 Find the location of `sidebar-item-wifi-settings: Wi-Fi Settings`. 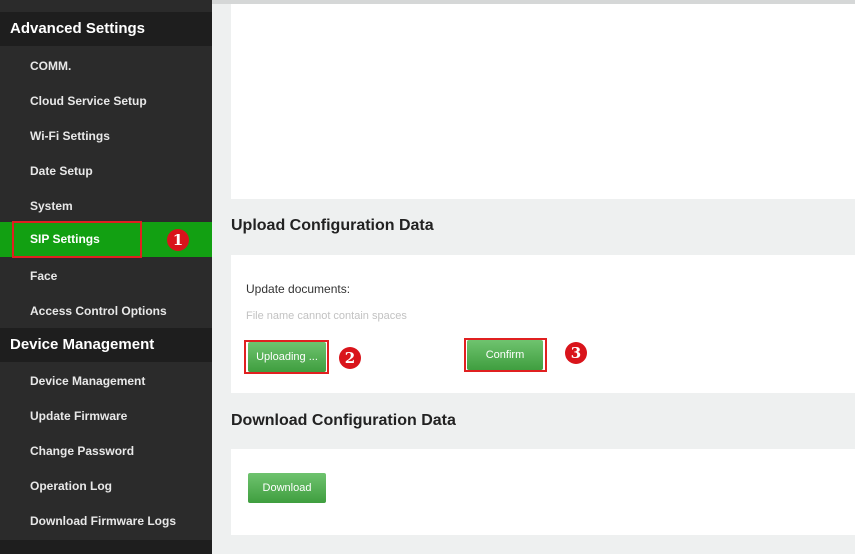

sidebar-item-wifi-settings: Wi-Fi Settings is located at coordinates (106, 136).